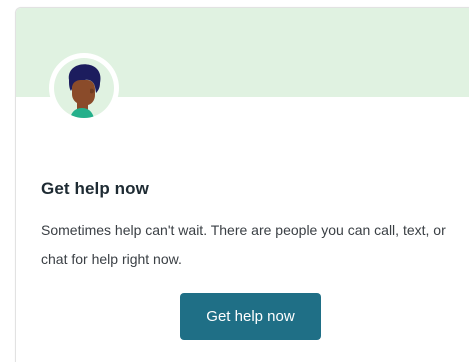  I want to click on get-help-now-button: Get help now, so click(250, 316).